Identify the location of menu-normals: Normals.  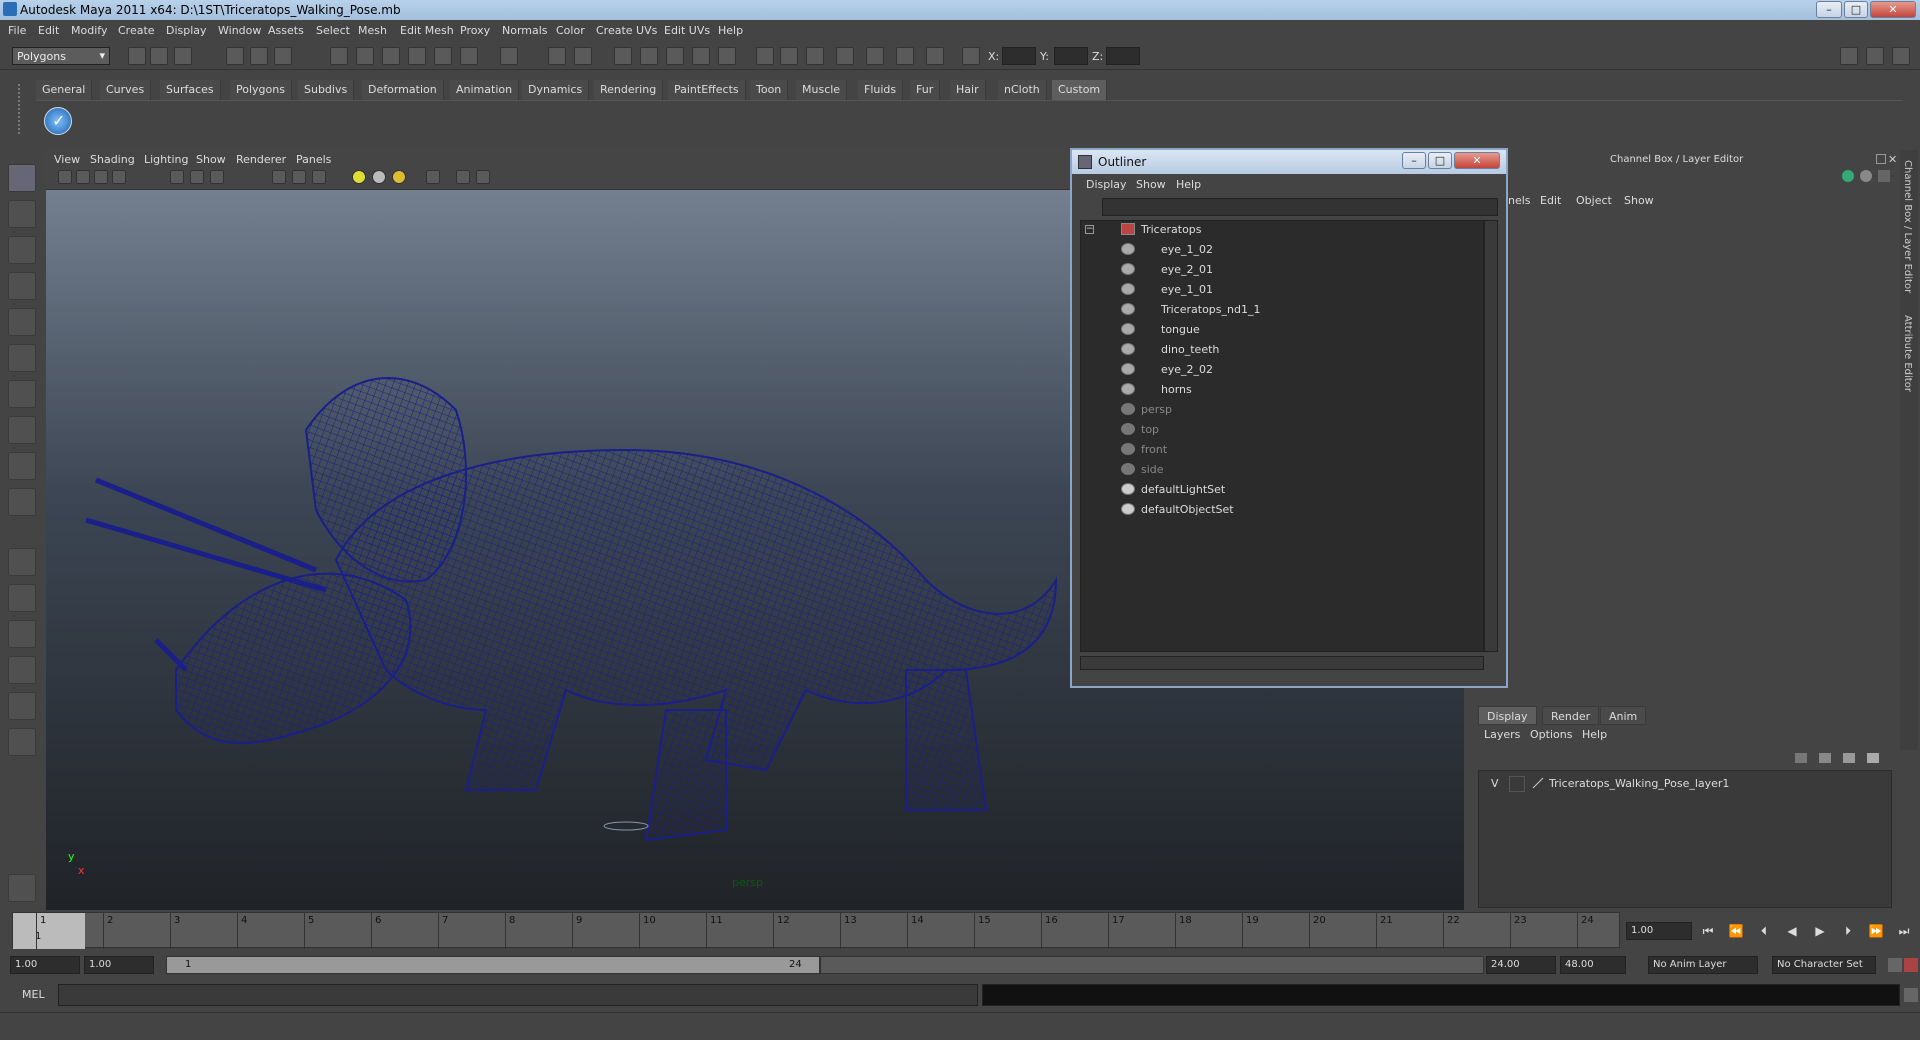
(525, 30).